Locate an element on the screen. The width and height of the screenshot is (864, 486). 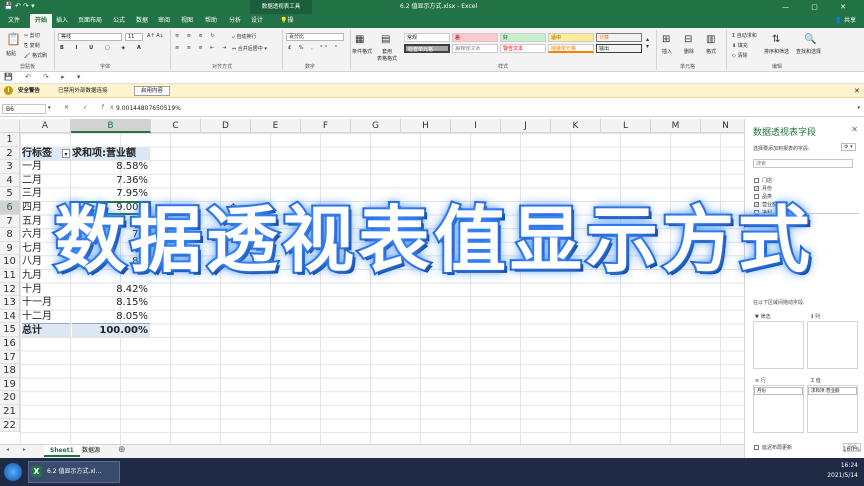
pivot-row-label: 一月 is located at coordinates (46, 167).